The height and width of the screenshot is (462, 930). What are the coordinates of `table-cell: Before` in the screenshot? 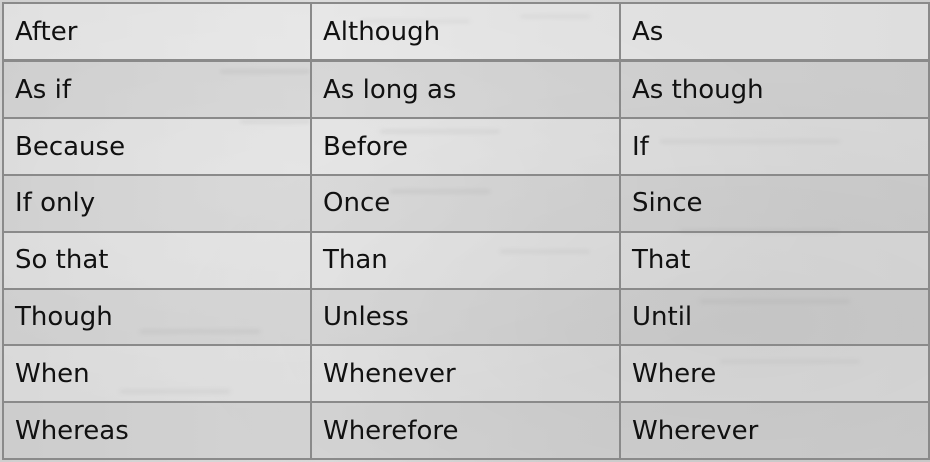 It's located at (465, 147).